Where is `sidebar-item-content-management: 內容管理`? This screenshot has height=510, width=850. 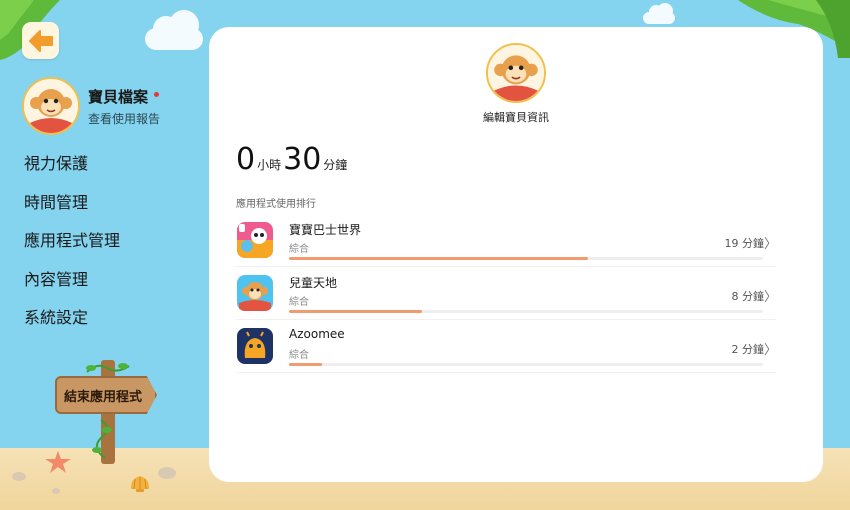 sidebar-item-content-management: 內容管理 is located at coordinates (72, 285).